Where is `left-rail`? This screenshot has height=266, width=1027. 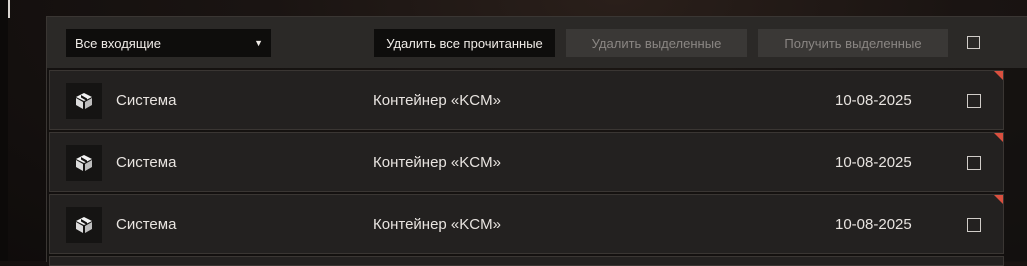
left-rail is located at coordinates (4, 130).